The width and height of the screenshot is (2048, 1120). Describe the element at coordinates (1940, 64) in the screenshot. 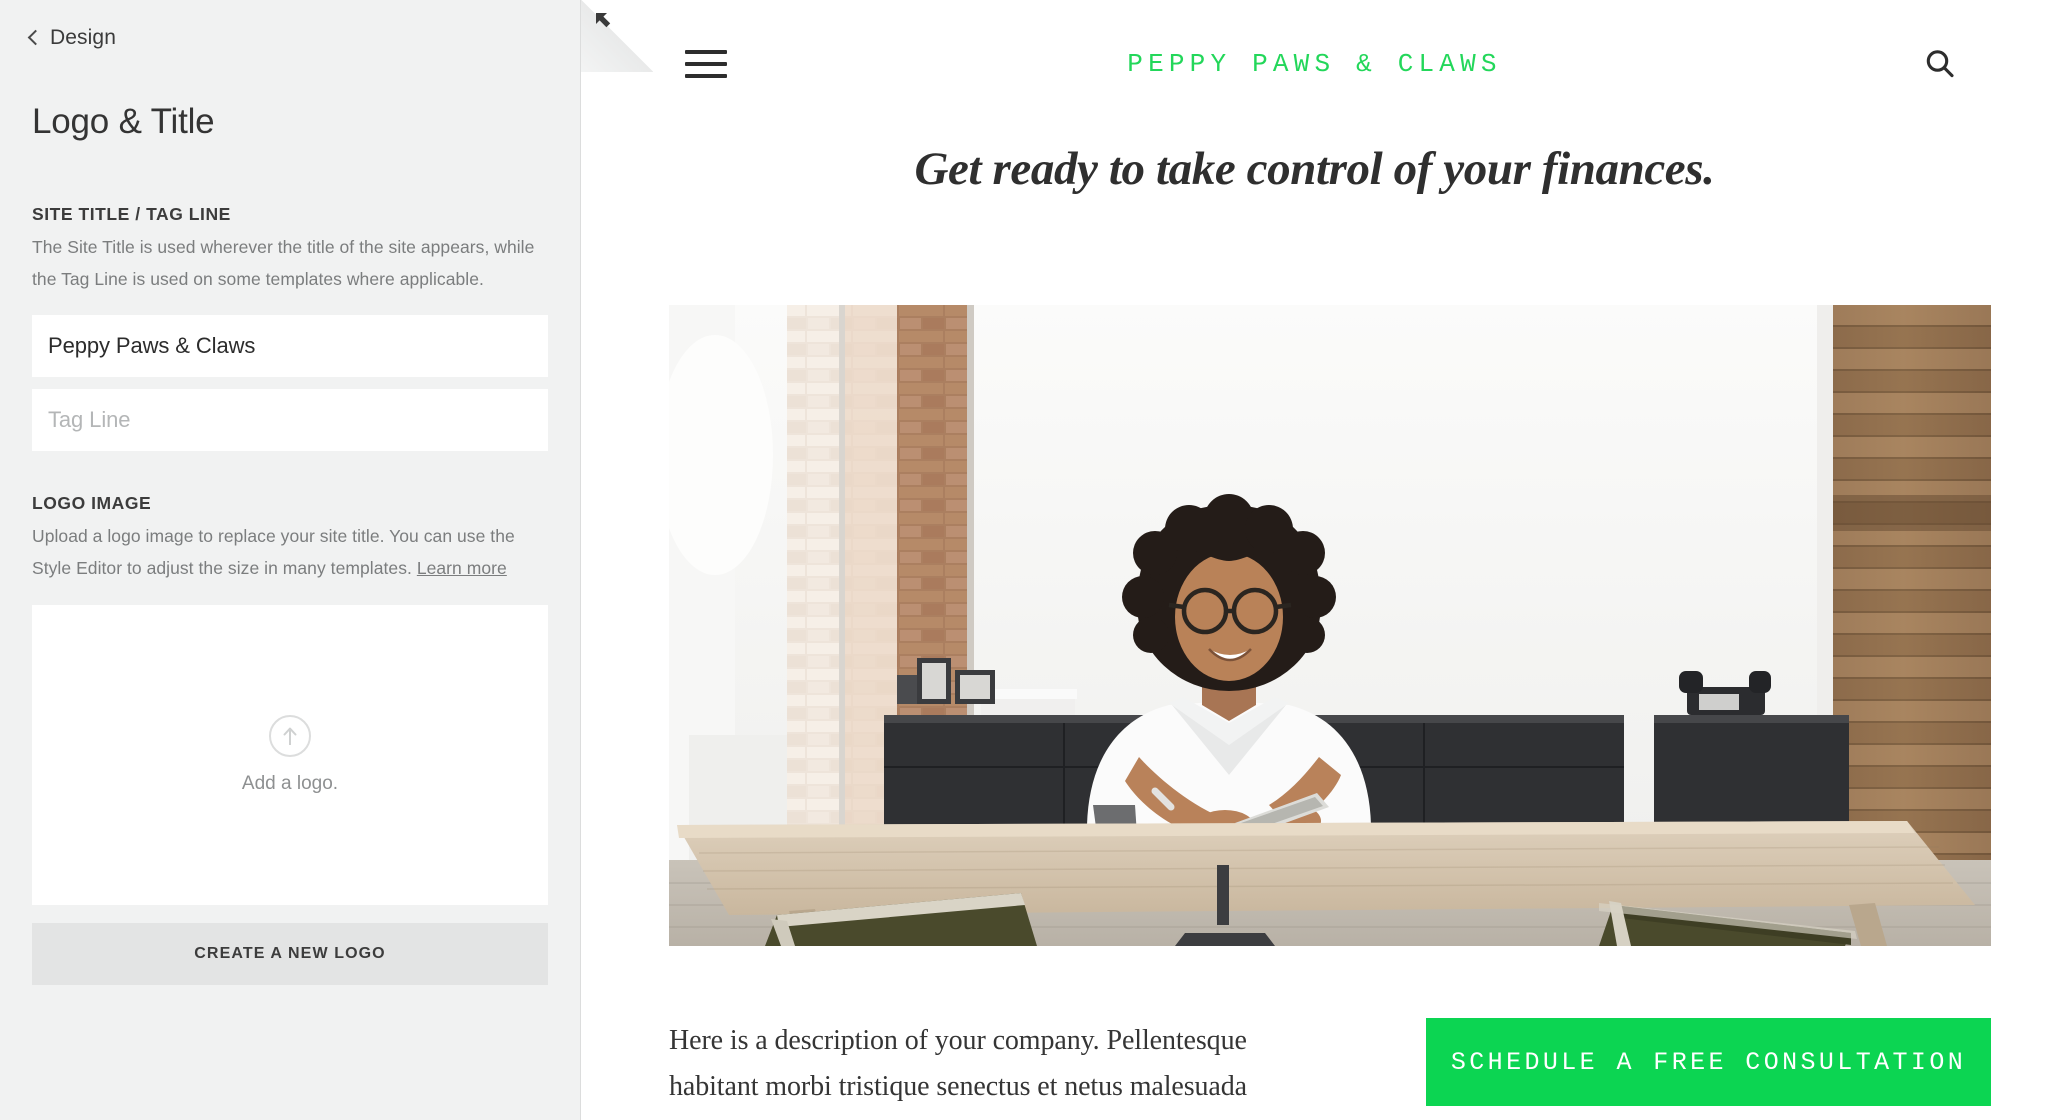

I see `search-icon` at that location.